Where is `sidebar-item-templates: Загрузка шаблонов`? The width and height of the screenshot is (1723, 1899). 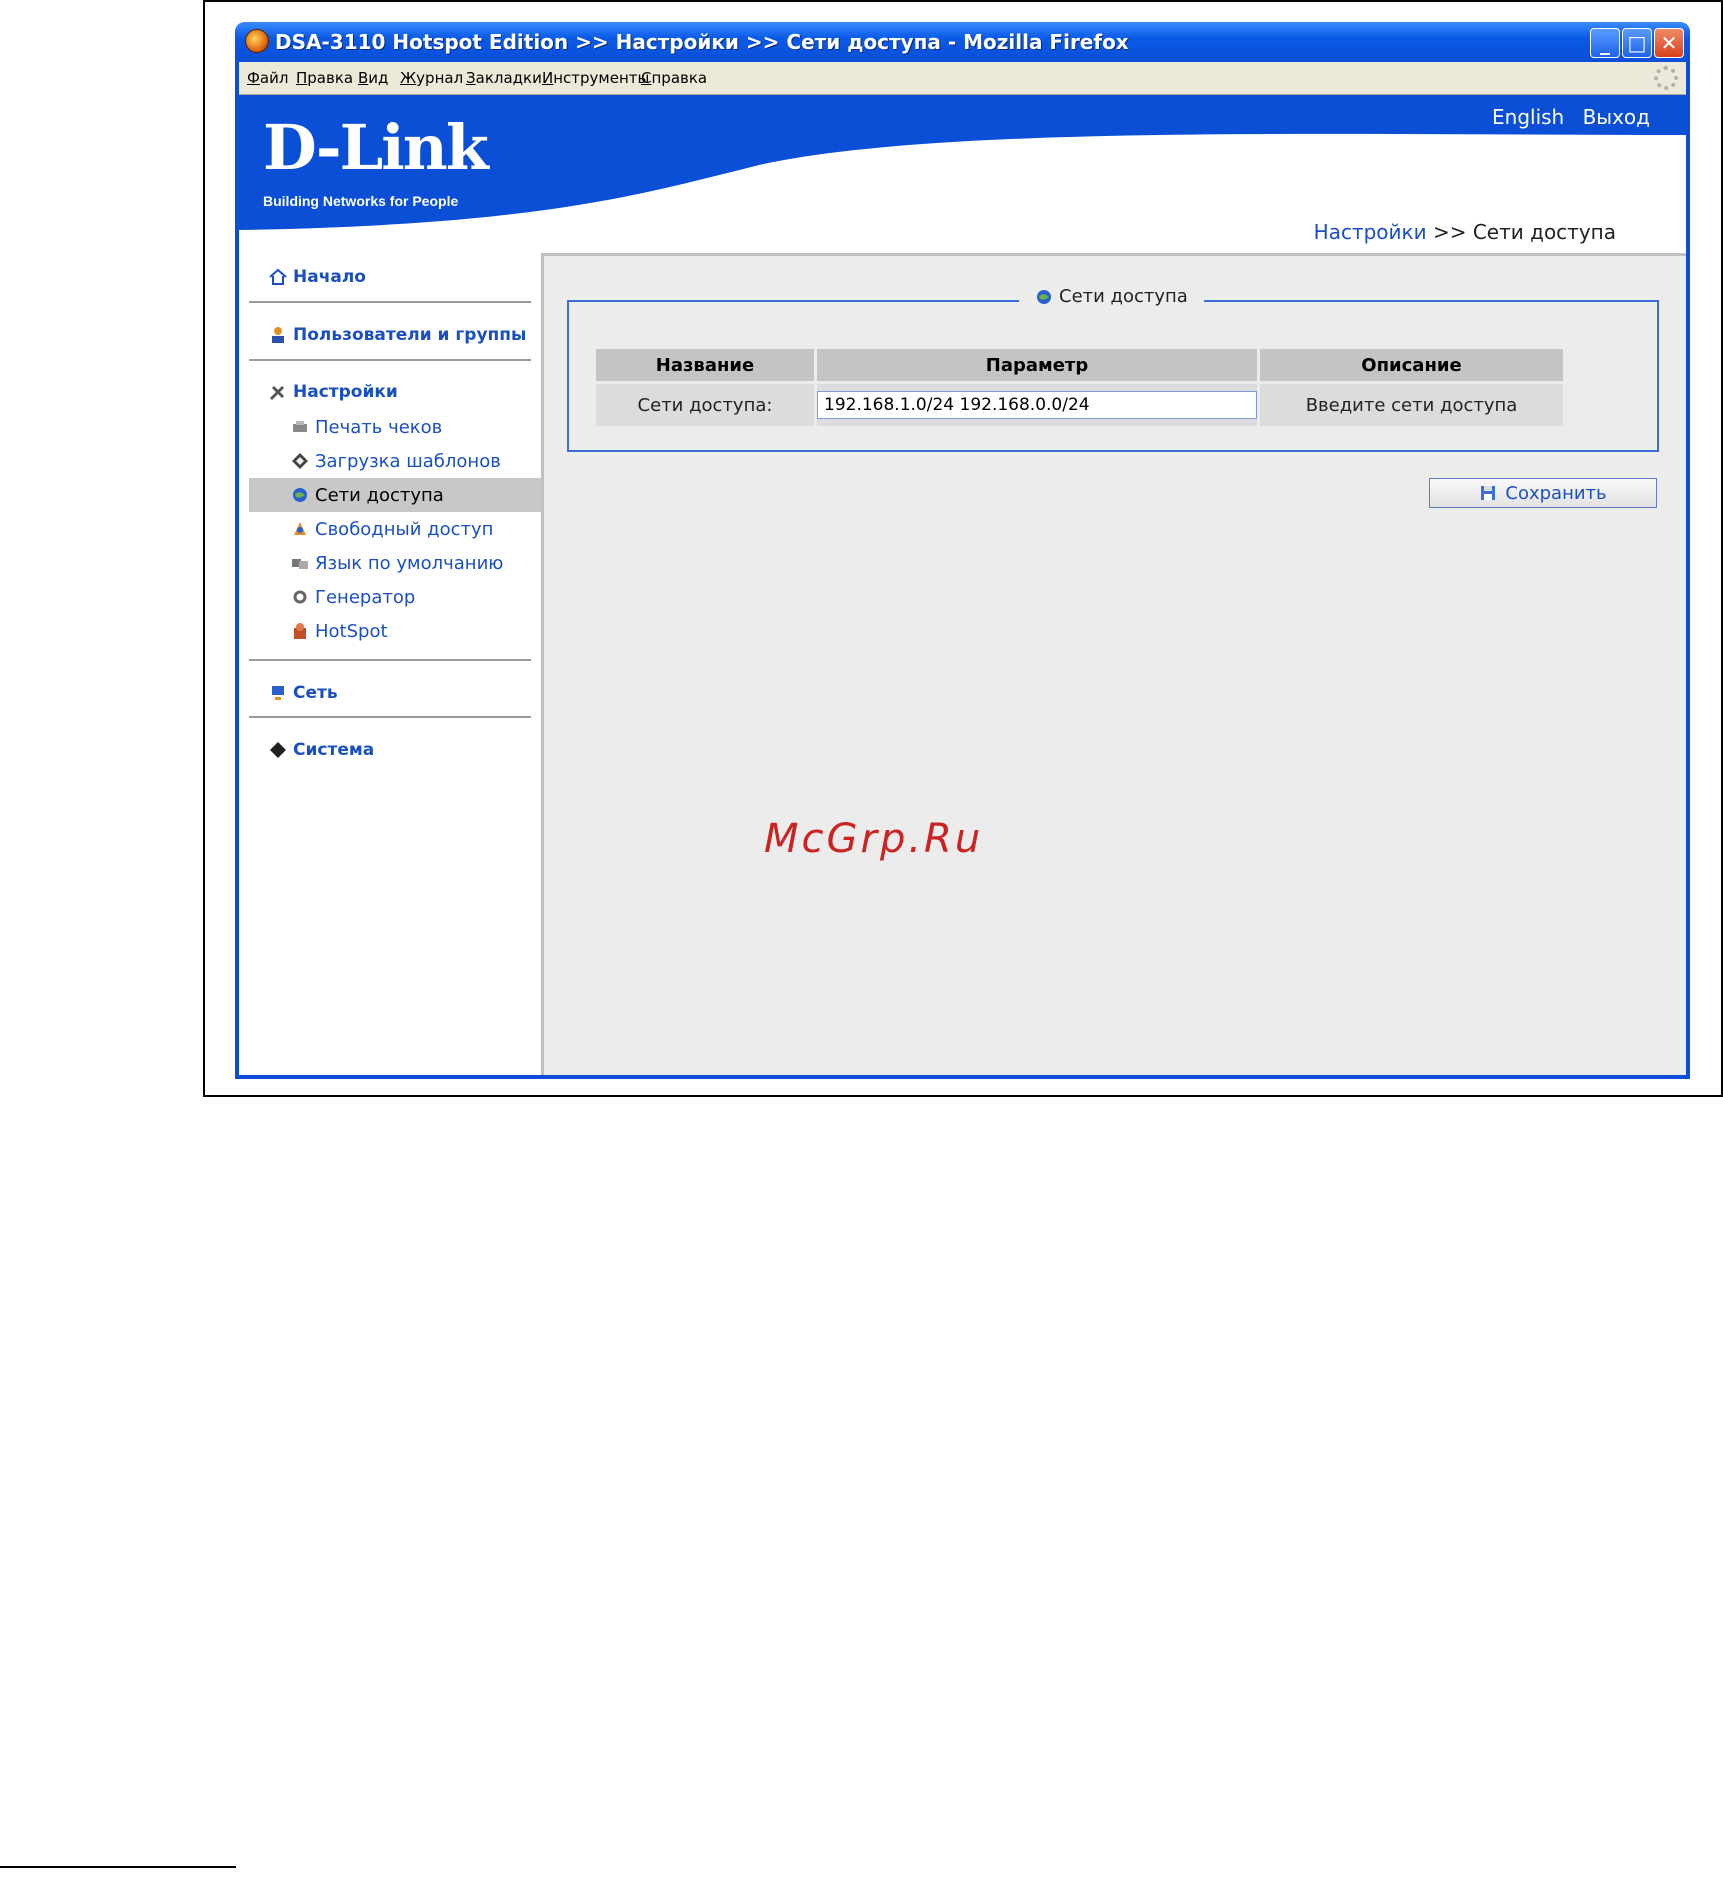
sidebar-item-templates: Загрузка шаблонов is located at coordinates (399, 461).